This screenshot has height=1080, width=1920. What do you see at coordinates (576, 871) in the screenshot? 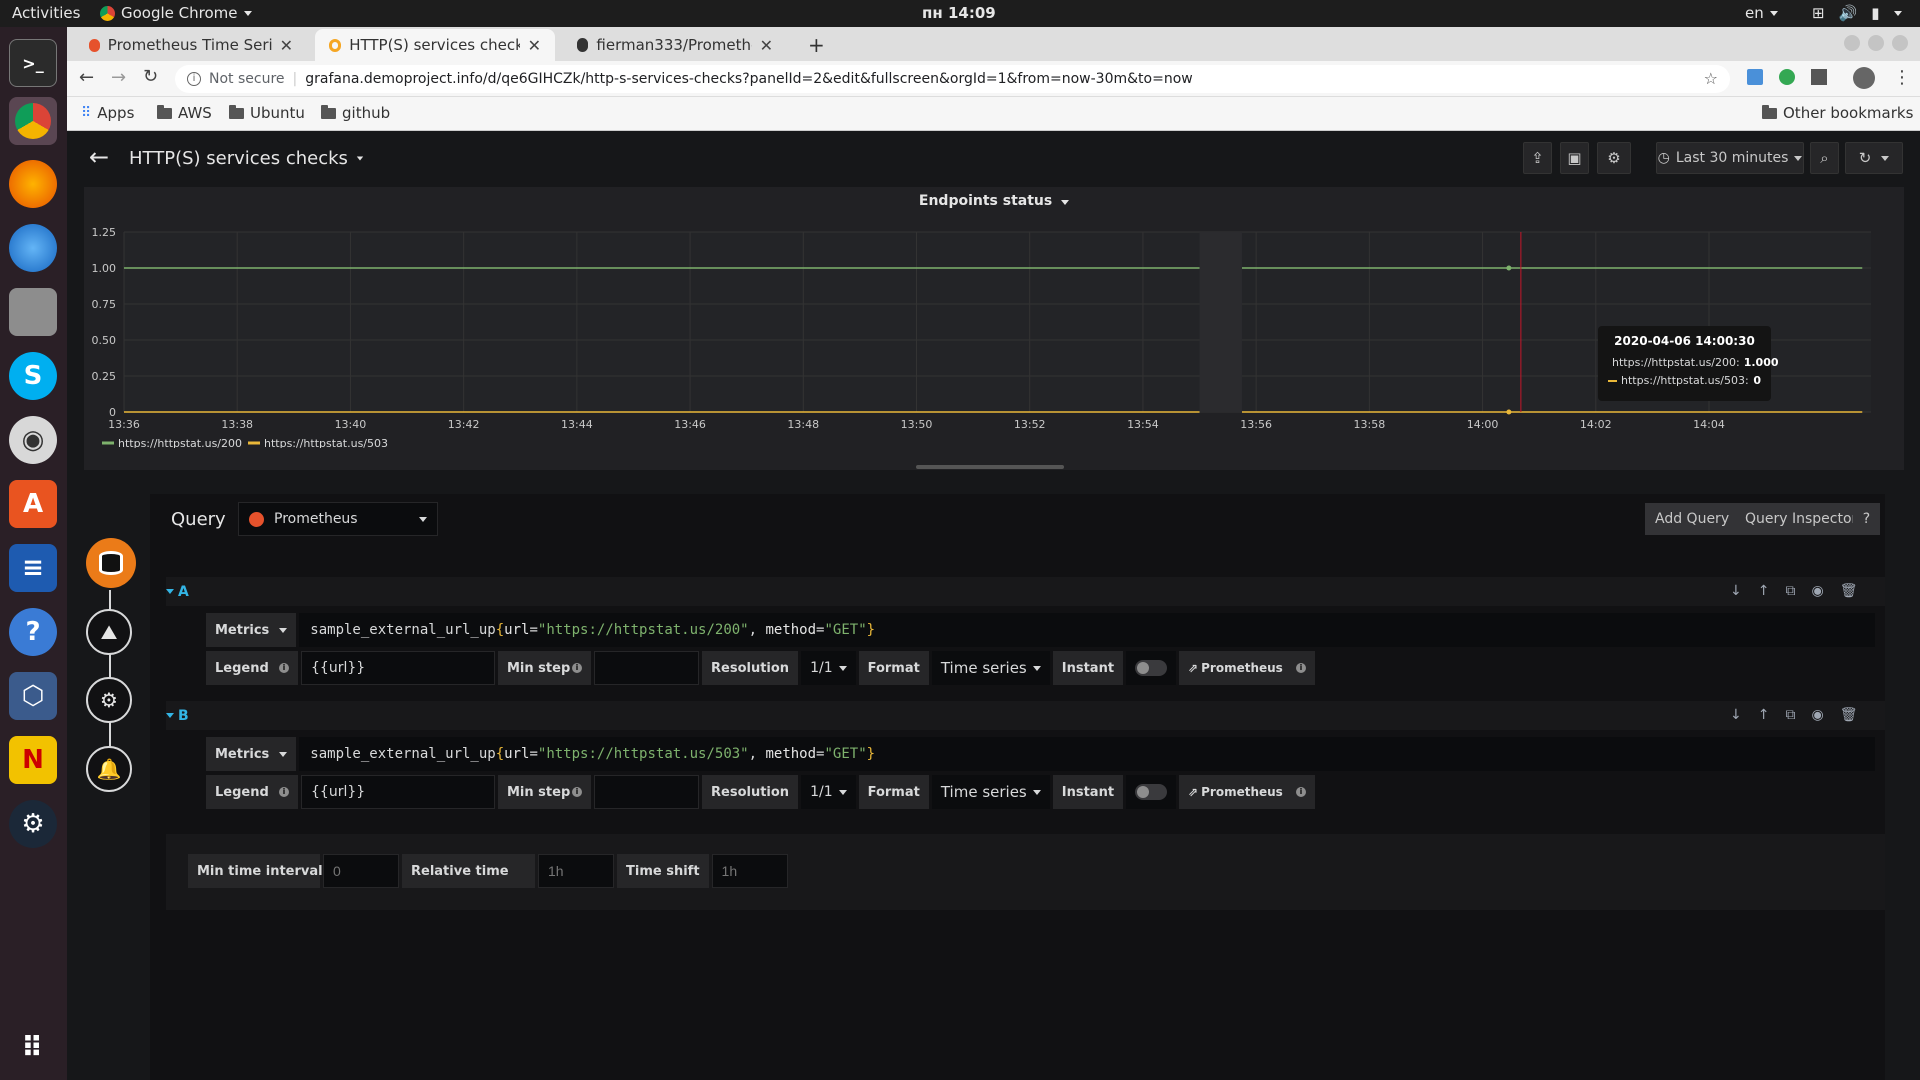
I see `relative-time-input` at bounding box center [576, 871].